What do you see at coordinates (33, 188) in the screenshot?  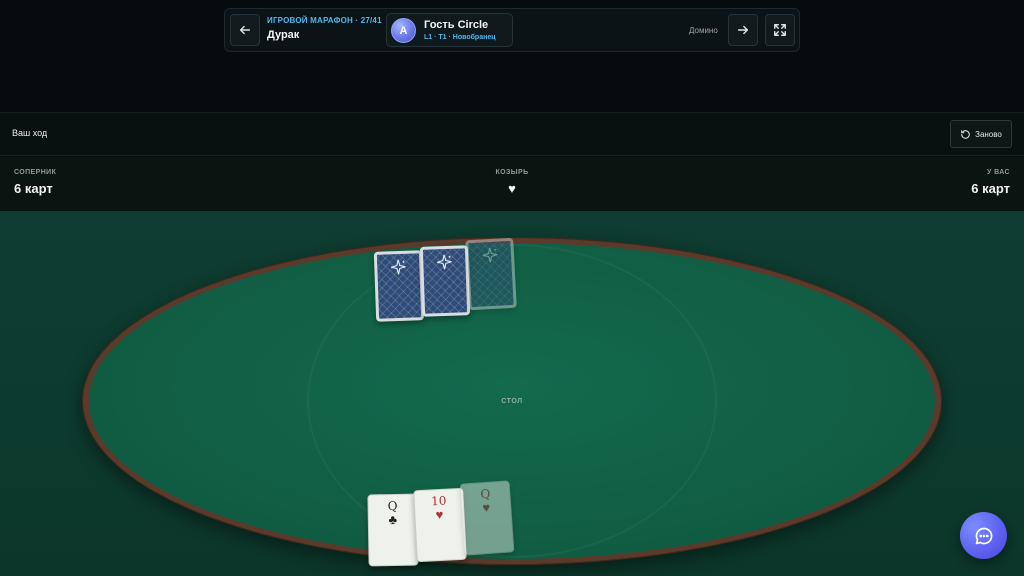 I see `opponent-card-count: 6 карт` at bounding box center [33, 188].